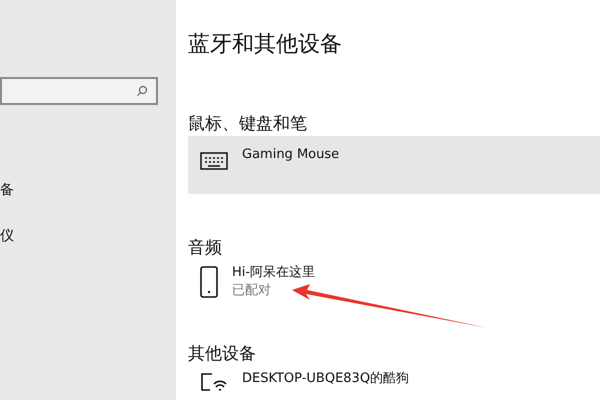  What do you see at coordinates (265, 45) in the screenshot?
I see `page-title: 蓝牙和其他设备` at bounding box center [265, 45].